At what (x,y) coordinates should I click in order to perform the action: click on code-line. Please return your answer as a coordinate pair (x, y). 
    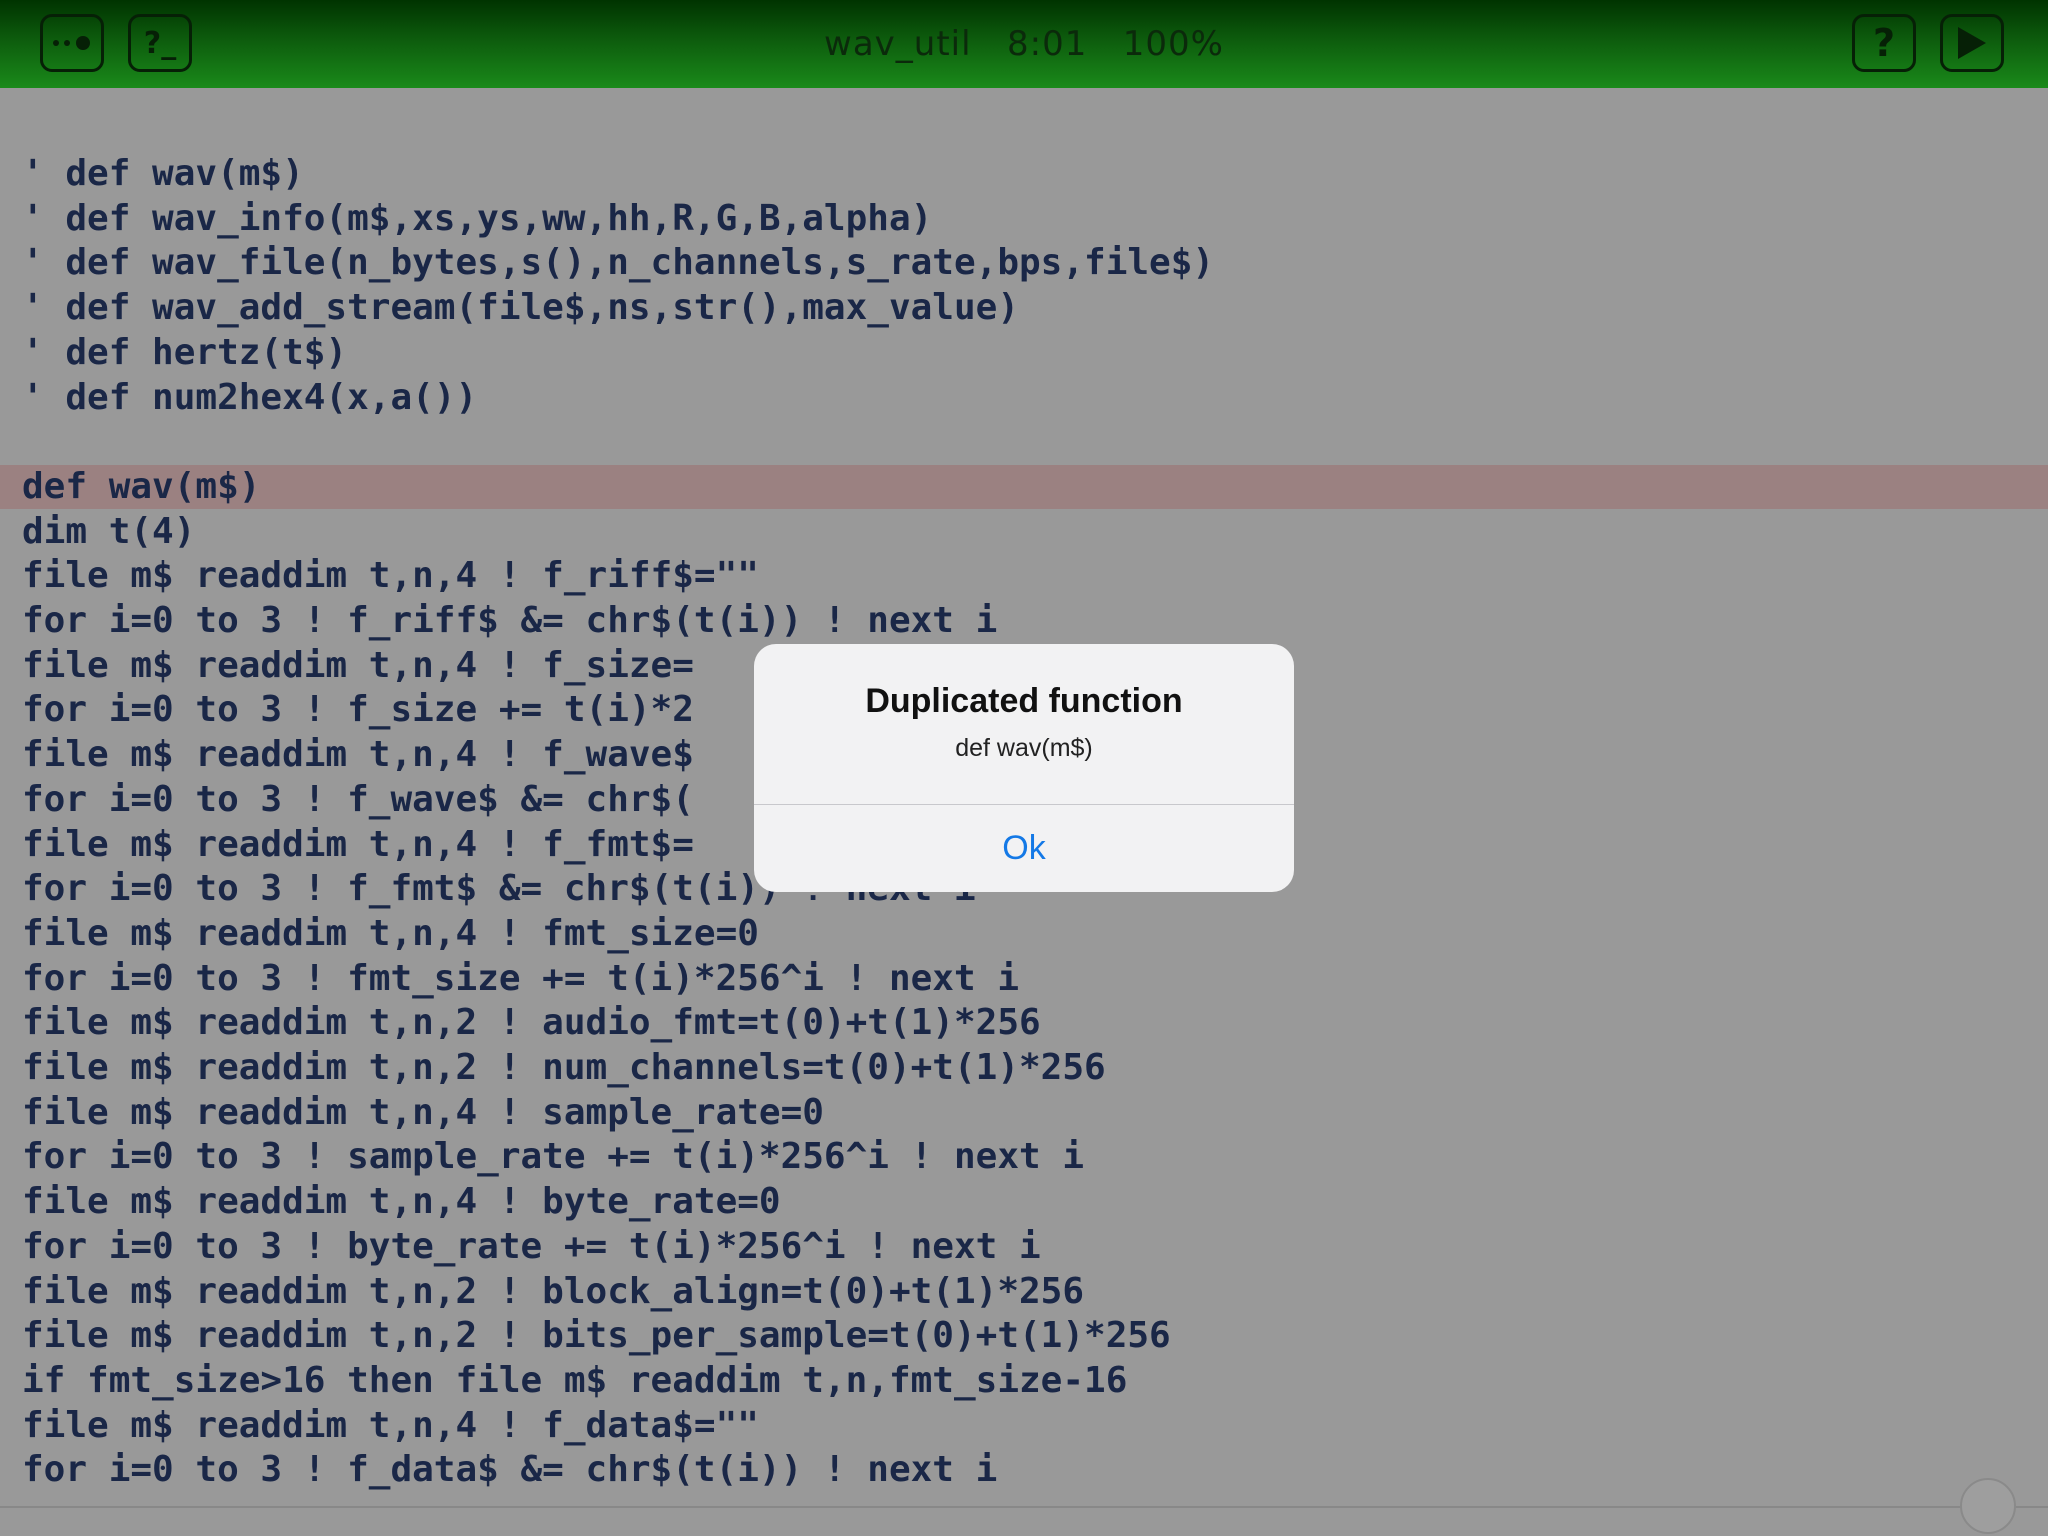
    Looking at the image, I should click on (1024, 442).